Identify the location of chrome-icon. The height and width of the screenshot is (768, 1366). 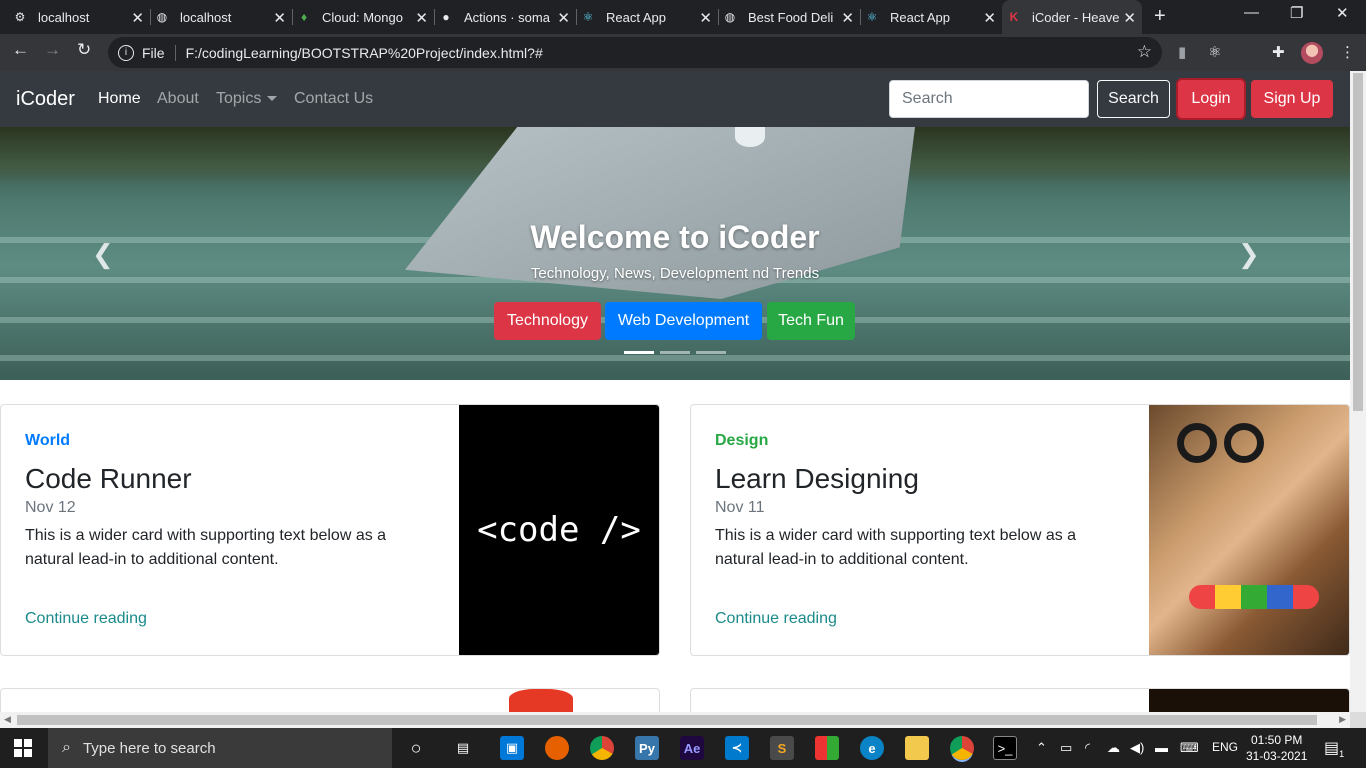
(602, 748).